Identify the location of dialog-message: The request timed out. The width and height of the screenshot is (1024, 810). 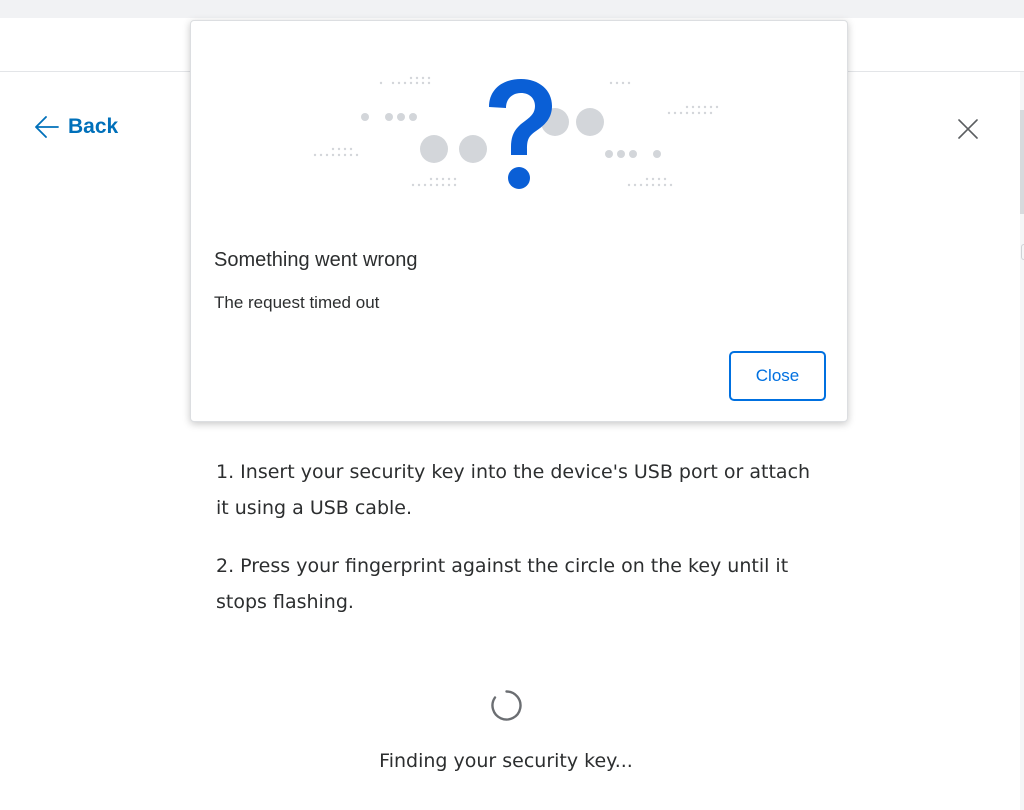
(297, 302).